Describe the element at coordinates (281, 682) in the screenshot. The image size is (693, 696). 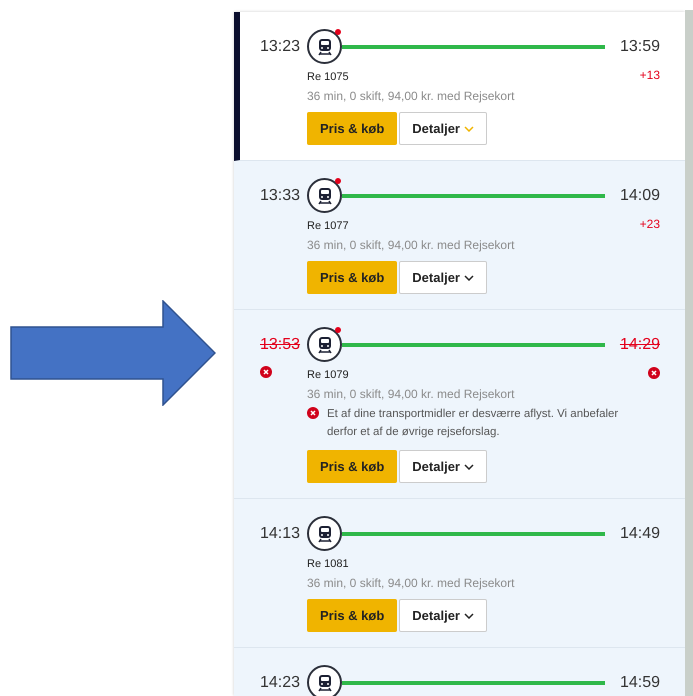
I see `departure-time: 14:23` at that location.